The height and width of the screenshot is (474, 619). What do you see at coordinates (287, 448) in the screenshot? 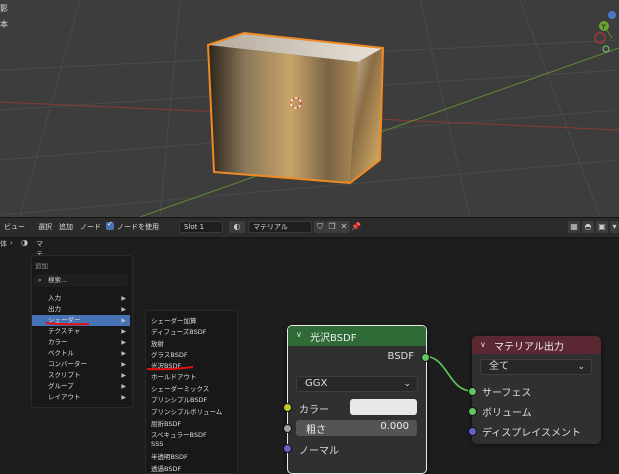
I see `normal-input-socket` at bounding box center [287, 448].